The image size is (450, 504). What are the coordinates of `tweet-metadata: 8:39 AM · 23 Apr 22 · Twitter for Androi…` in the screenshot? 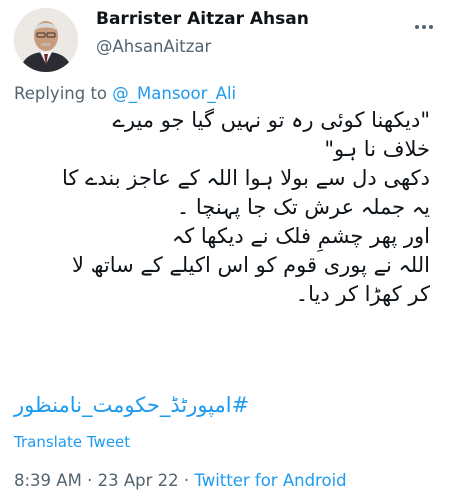 It's located at (180, 480).